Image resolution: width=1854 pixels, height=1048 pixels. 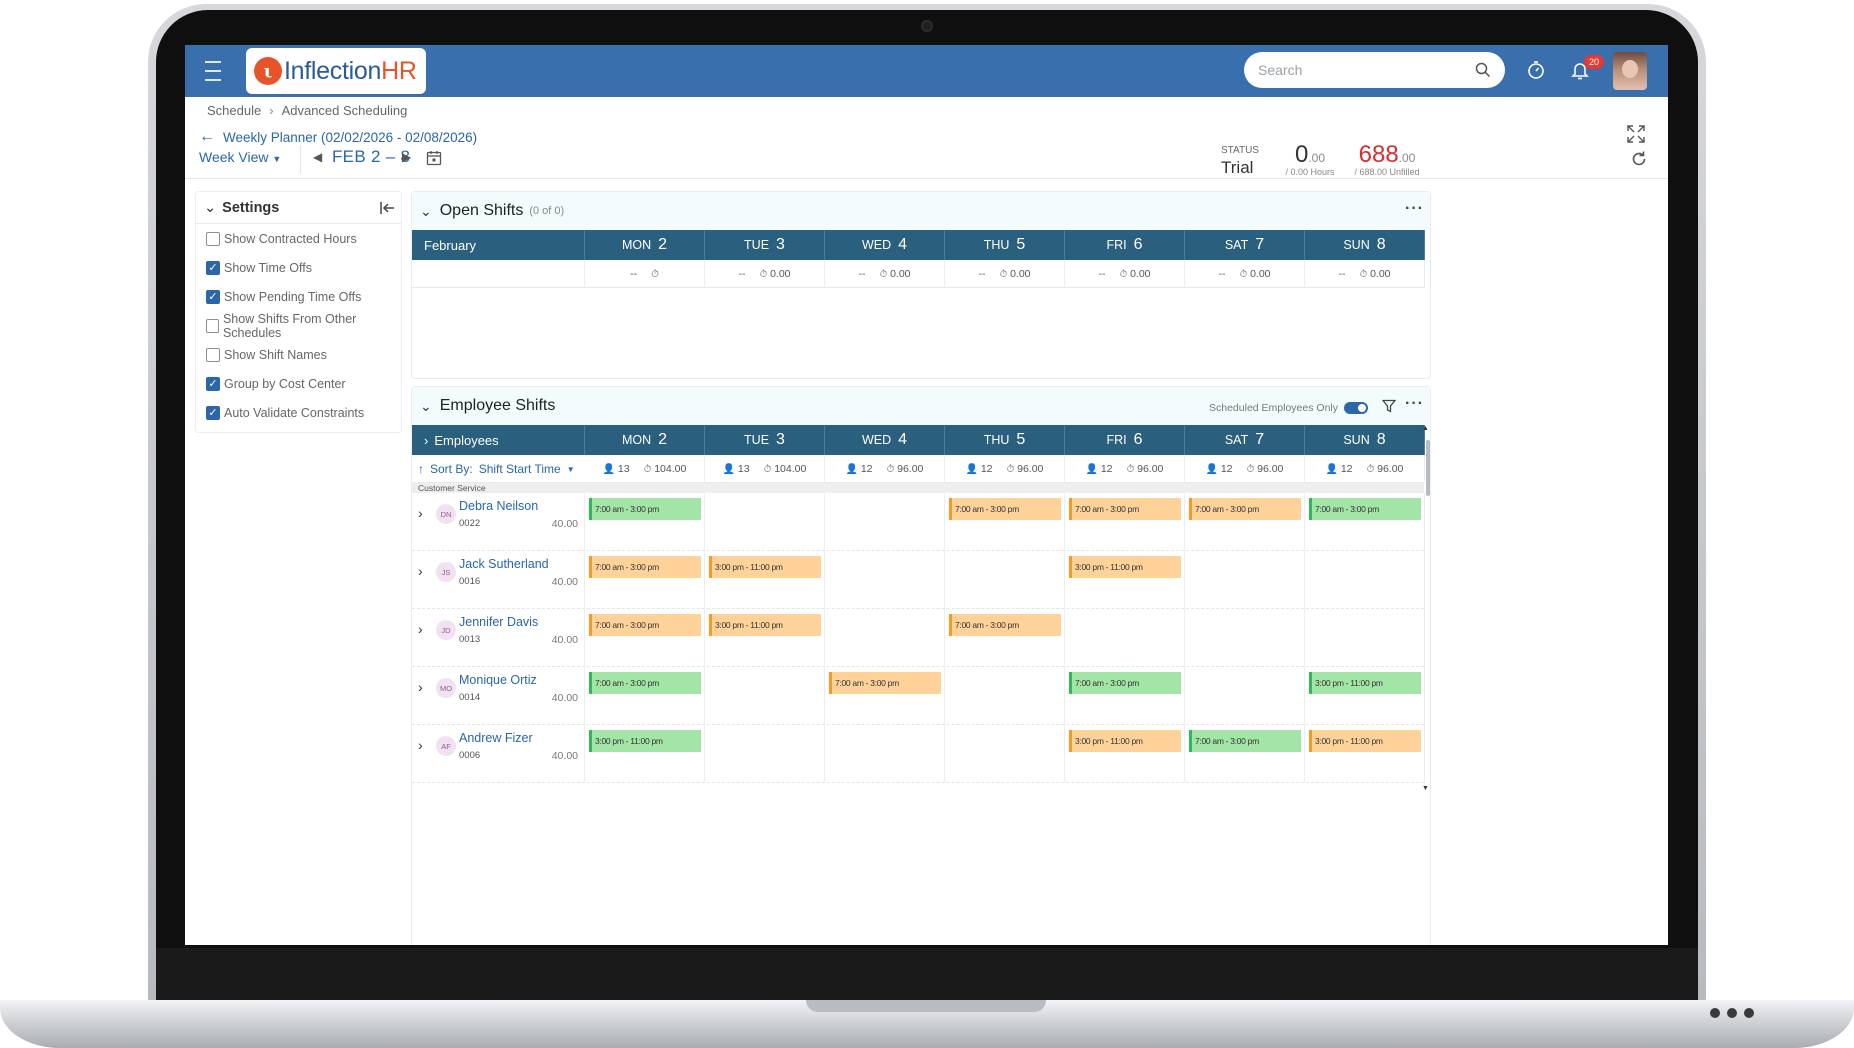 What do you see at coordinates (406, 157) in the screenshot?
I see `next-week-icon: ▶` at bounding box center [406, 157].